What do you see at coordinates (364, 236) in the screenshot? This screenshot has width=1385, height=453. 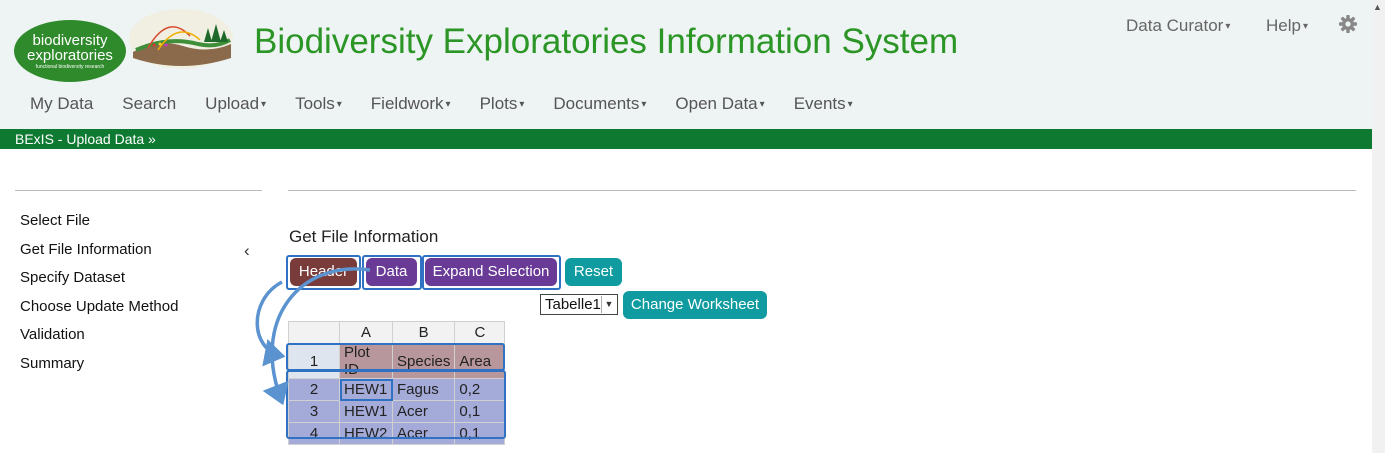 I see `page-title: Get File Information` at bounding box center [364, 236].